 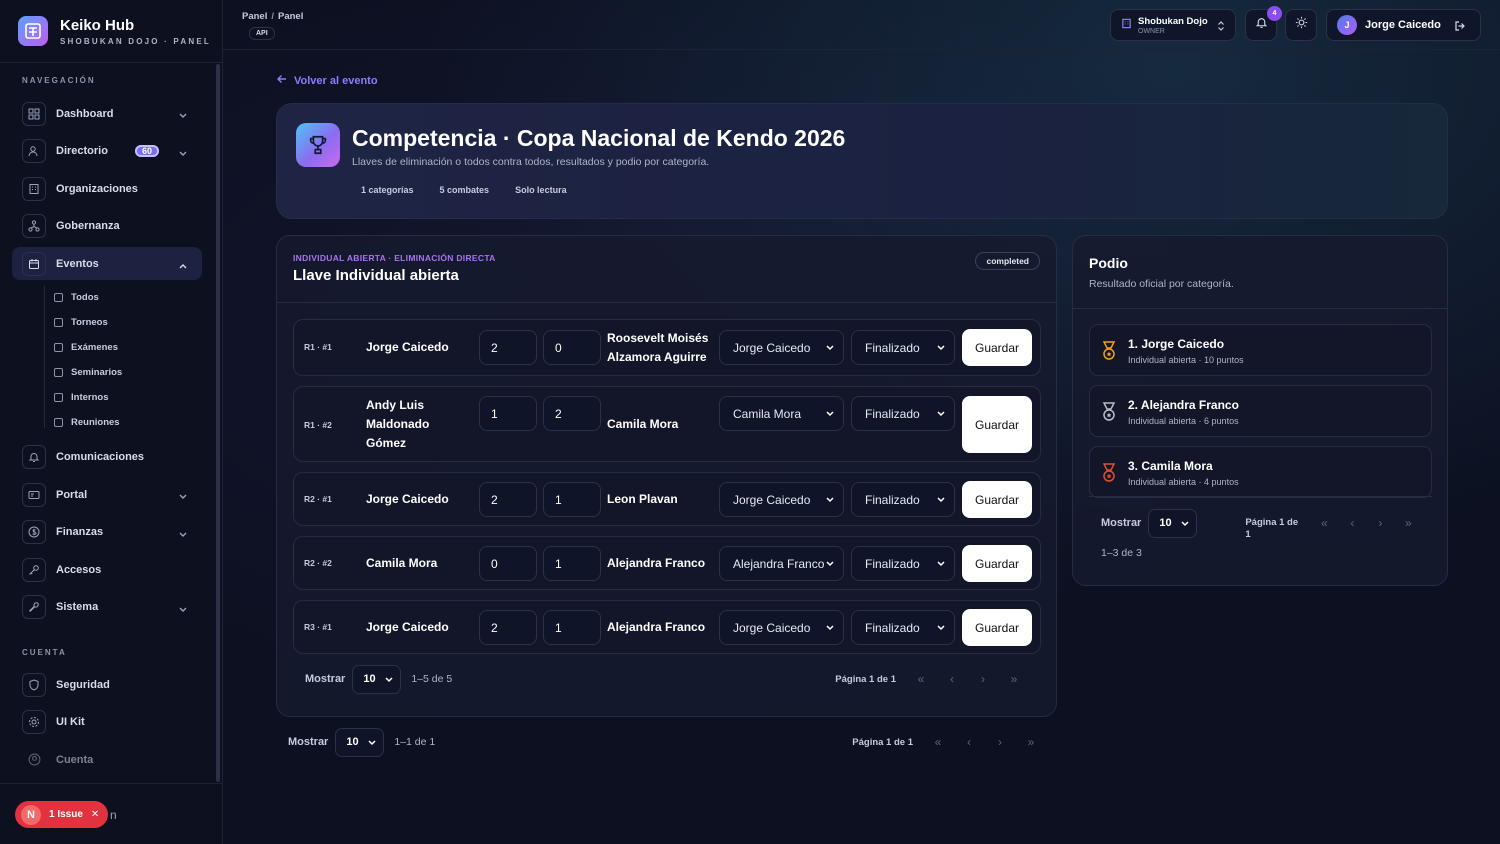 What do you see at coordinates (318, 563) in the screenshot?
I see `match-round: R2 · #2` at bounding box center [318, 563].